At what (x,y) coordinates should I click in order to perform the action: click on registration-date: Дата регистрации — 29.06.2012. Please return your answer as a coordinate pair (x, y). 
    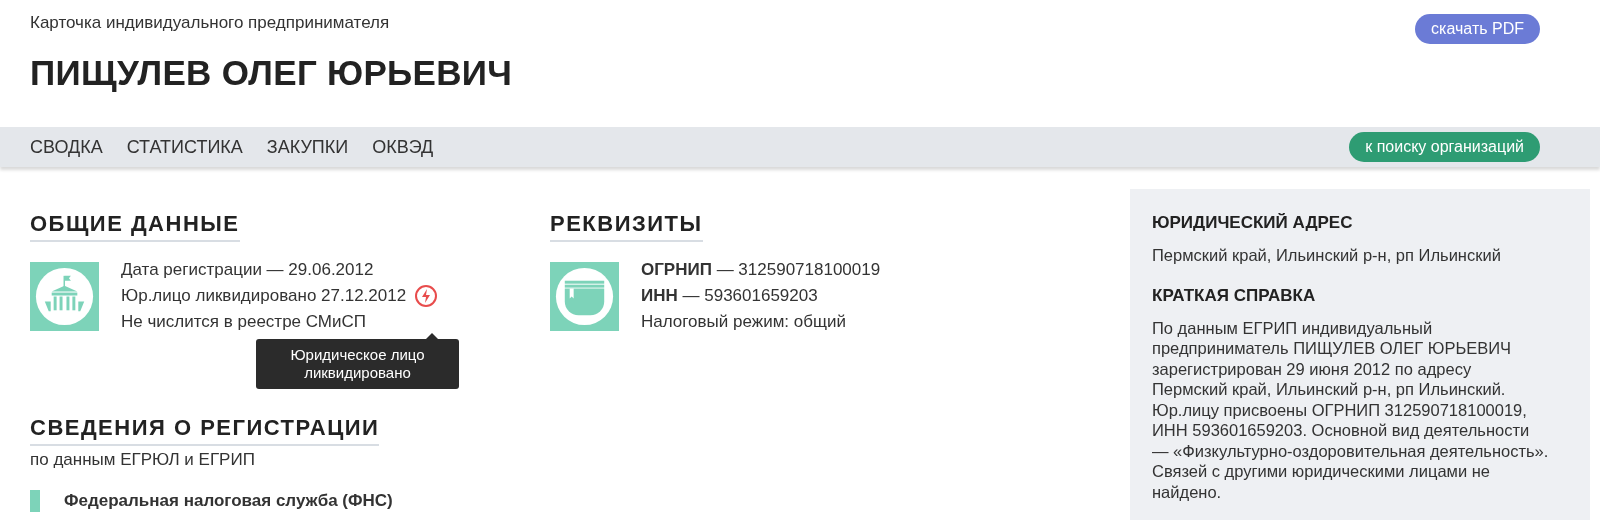
    Looking at the image, I should click on (247, 270).